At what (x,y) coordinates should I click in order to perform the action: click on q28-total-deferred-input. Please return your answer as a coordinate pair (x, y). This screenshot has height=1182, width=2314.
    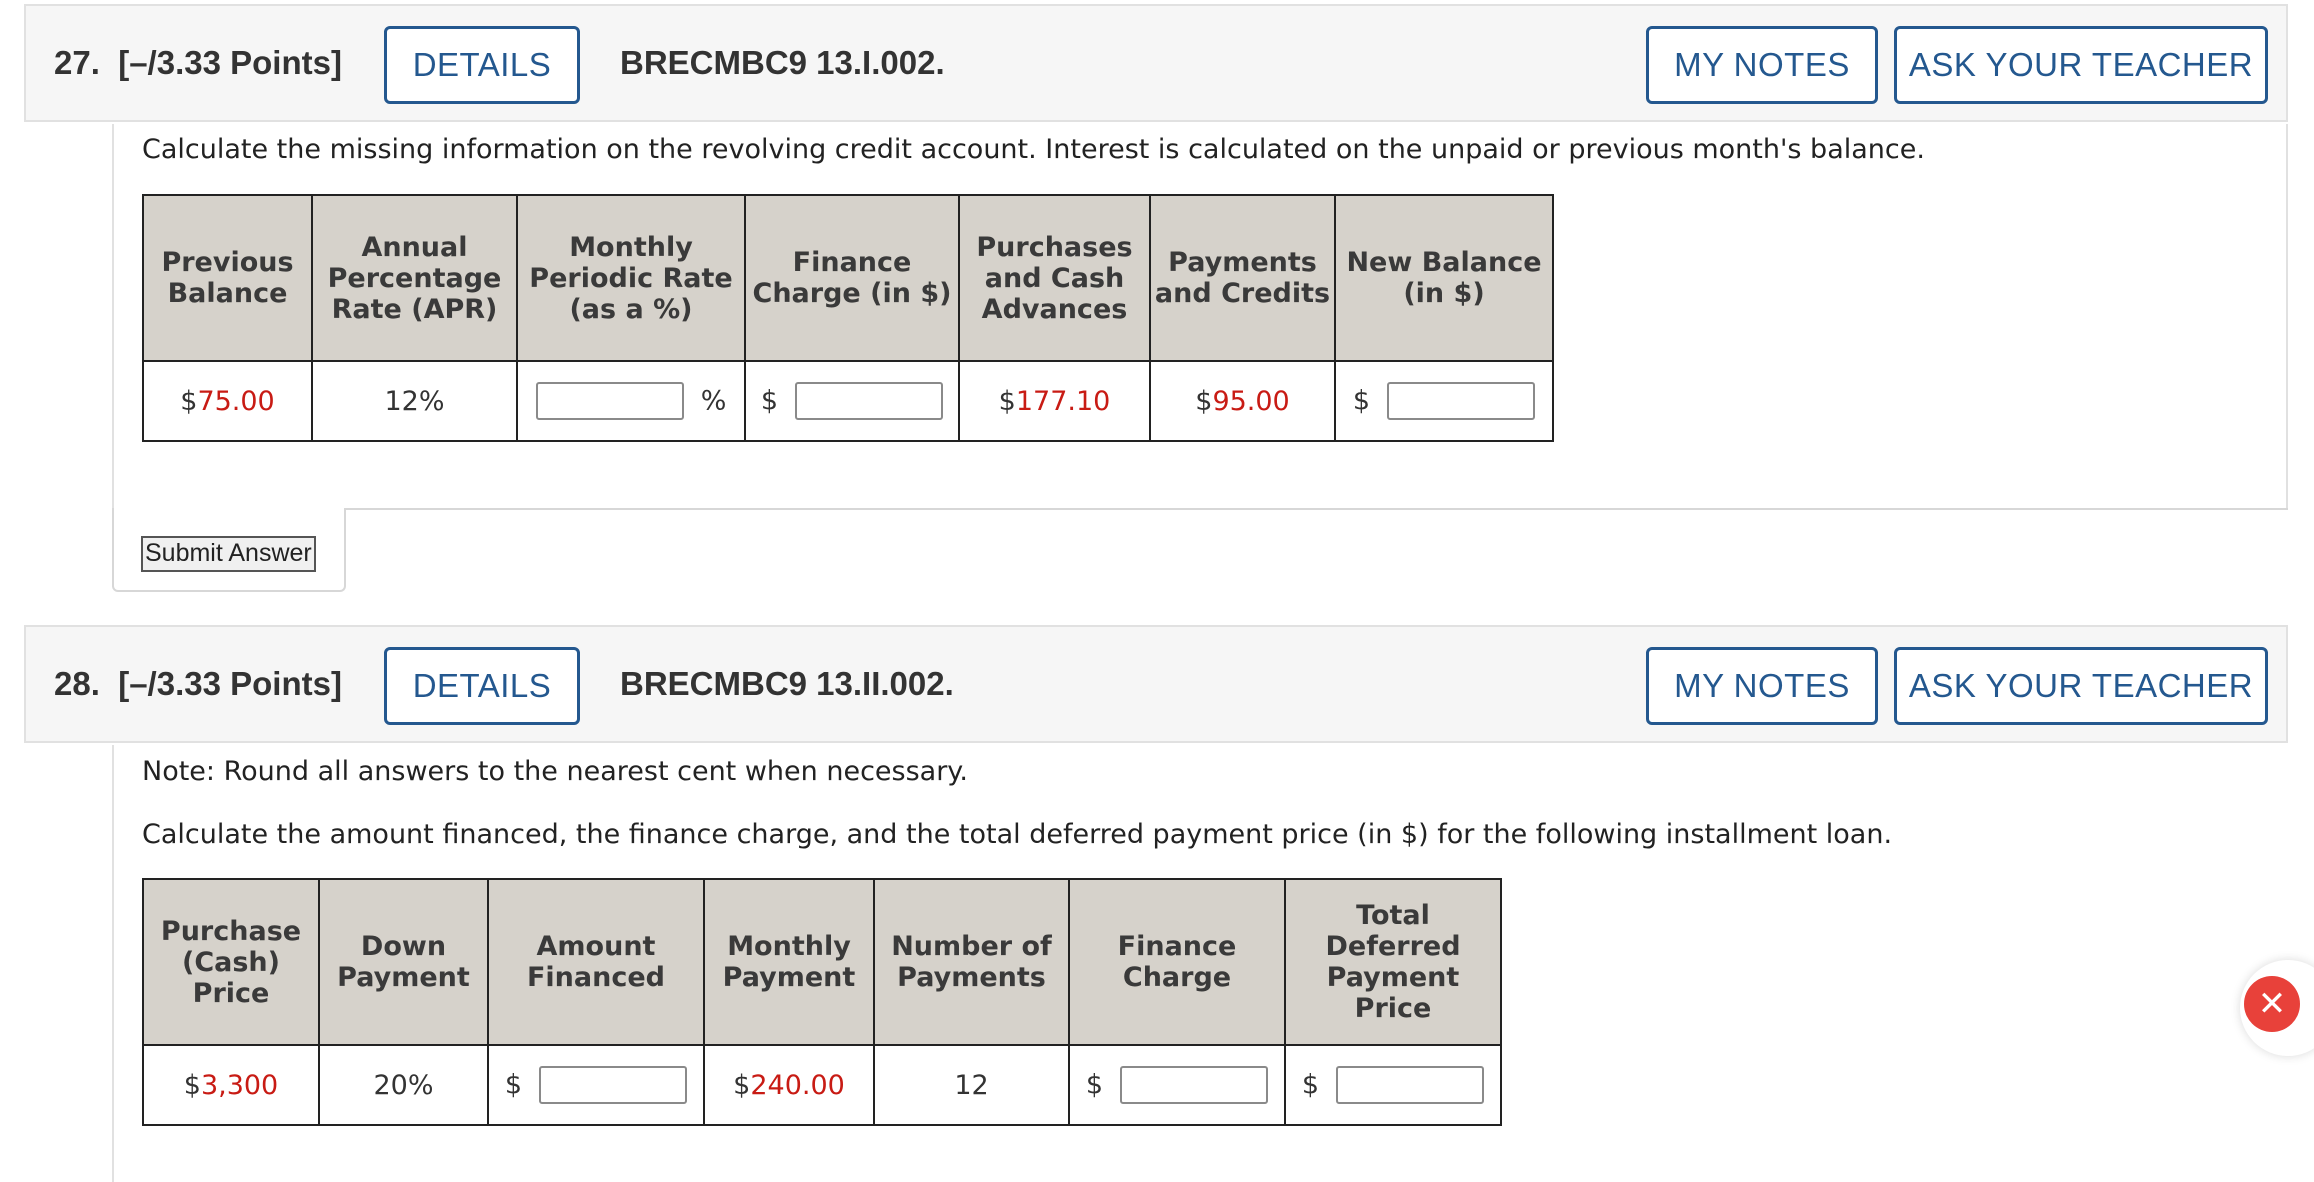
    Looking at the image, I should click on (1410, 1085).